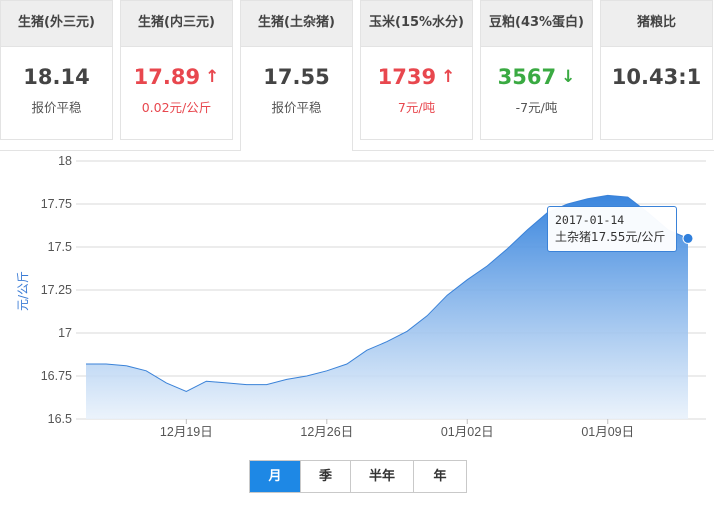 This screenshot has height=510, width=714. I want to click on arrow-down-icon: ↓, so click(568, 77).